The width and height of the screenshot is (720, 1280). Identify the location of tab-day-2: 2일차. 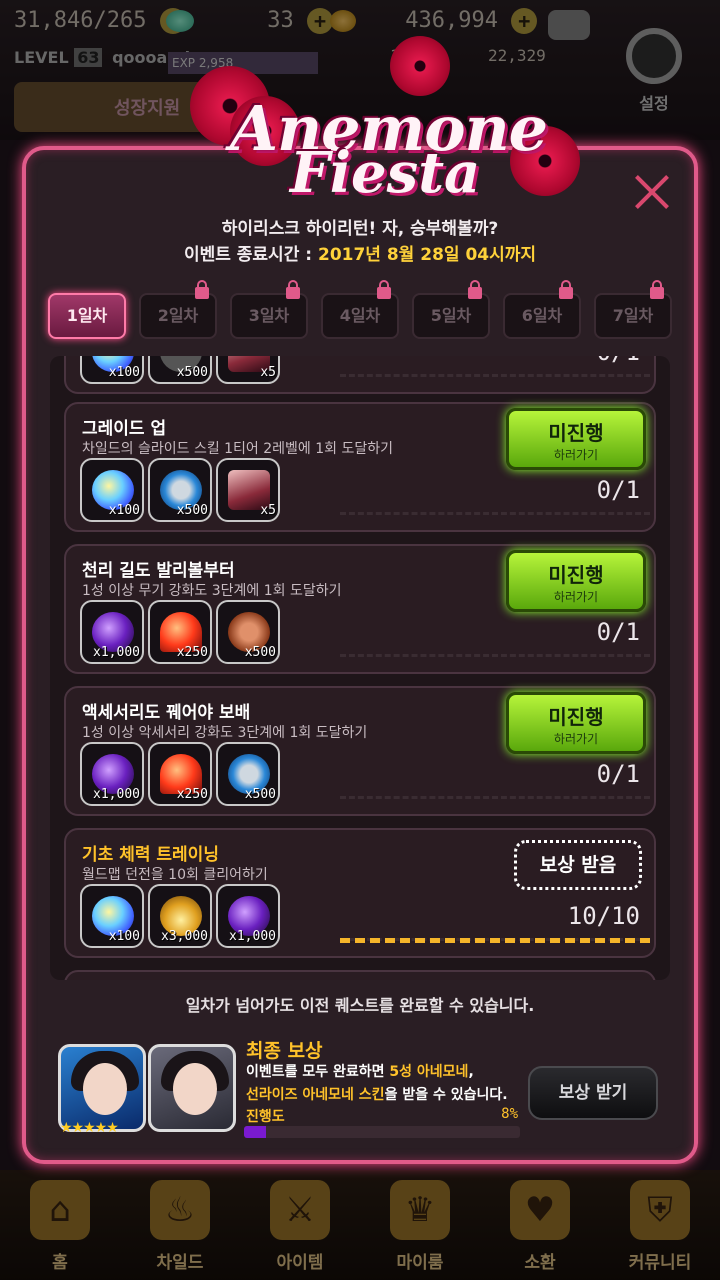
(178, 309).